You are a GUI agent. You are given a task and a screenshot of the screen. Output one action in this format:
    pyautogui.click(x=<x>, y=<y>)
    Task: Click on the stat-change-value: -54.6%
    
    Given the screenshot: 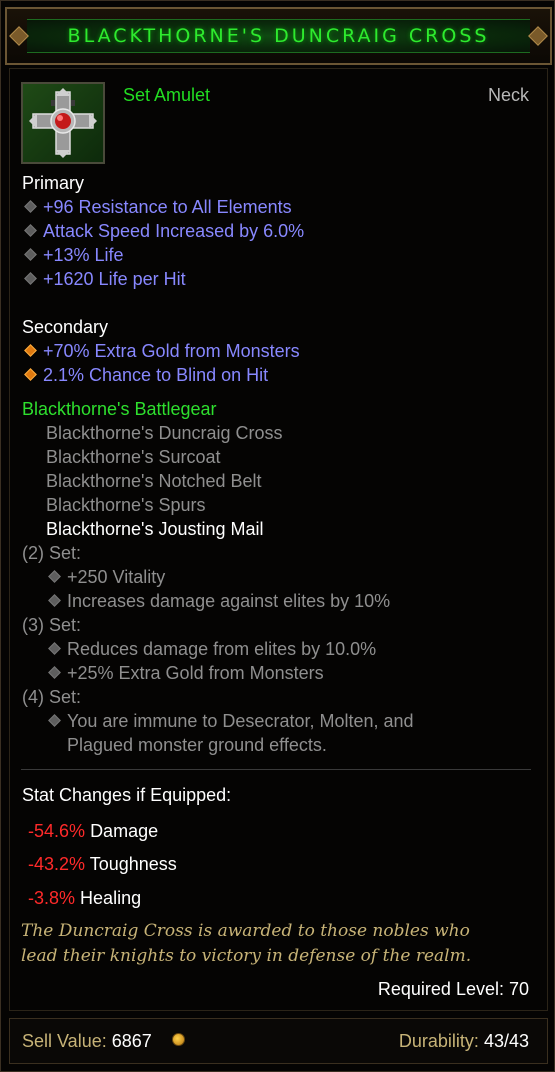 What is the action you would take?
    pyautogui.click(x=57, y=831)
    